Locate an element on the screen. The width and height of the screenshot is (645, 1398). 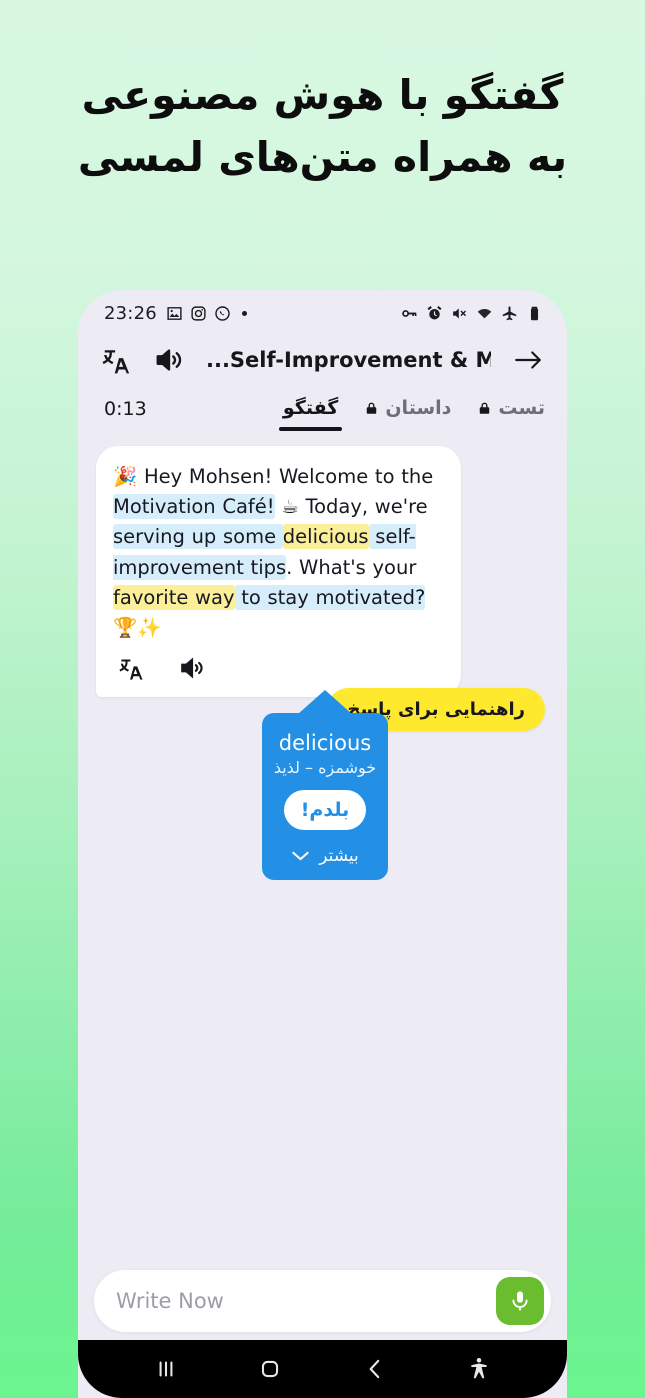
home-icon is located at coordinates (270, 1369).